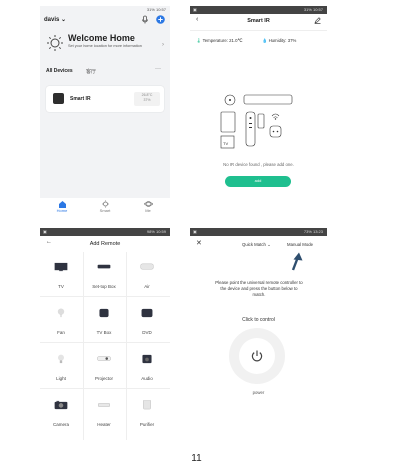 The height and width of the screenshot is (468, 393). What do you see at coordinates (80, 99) in the screenshot?
I see `device-name: Smart IR` at bounding box center [80, 99].